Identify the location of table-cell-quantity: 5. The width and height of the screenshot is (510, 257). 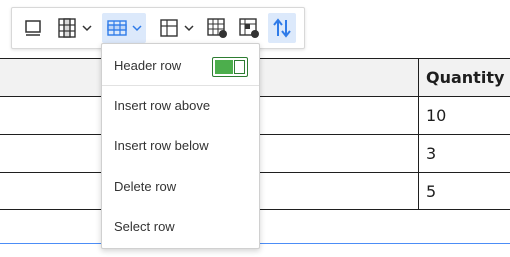
(431, 191).